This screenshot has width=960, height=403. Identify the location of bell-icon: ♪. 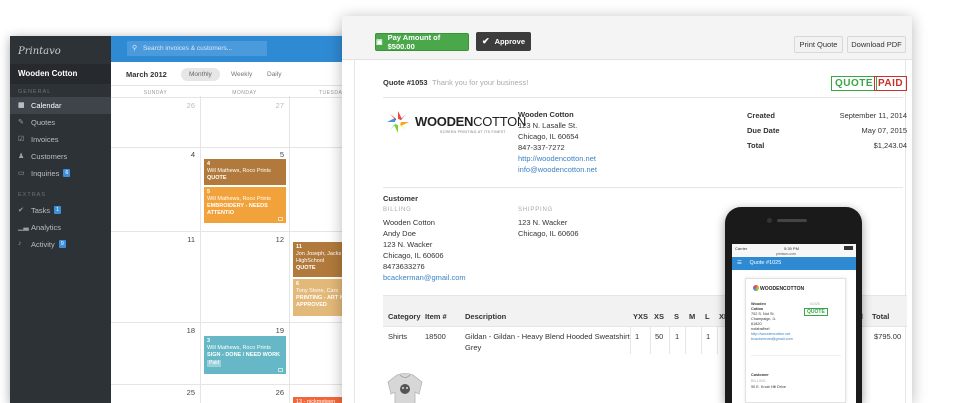
(20, 243).